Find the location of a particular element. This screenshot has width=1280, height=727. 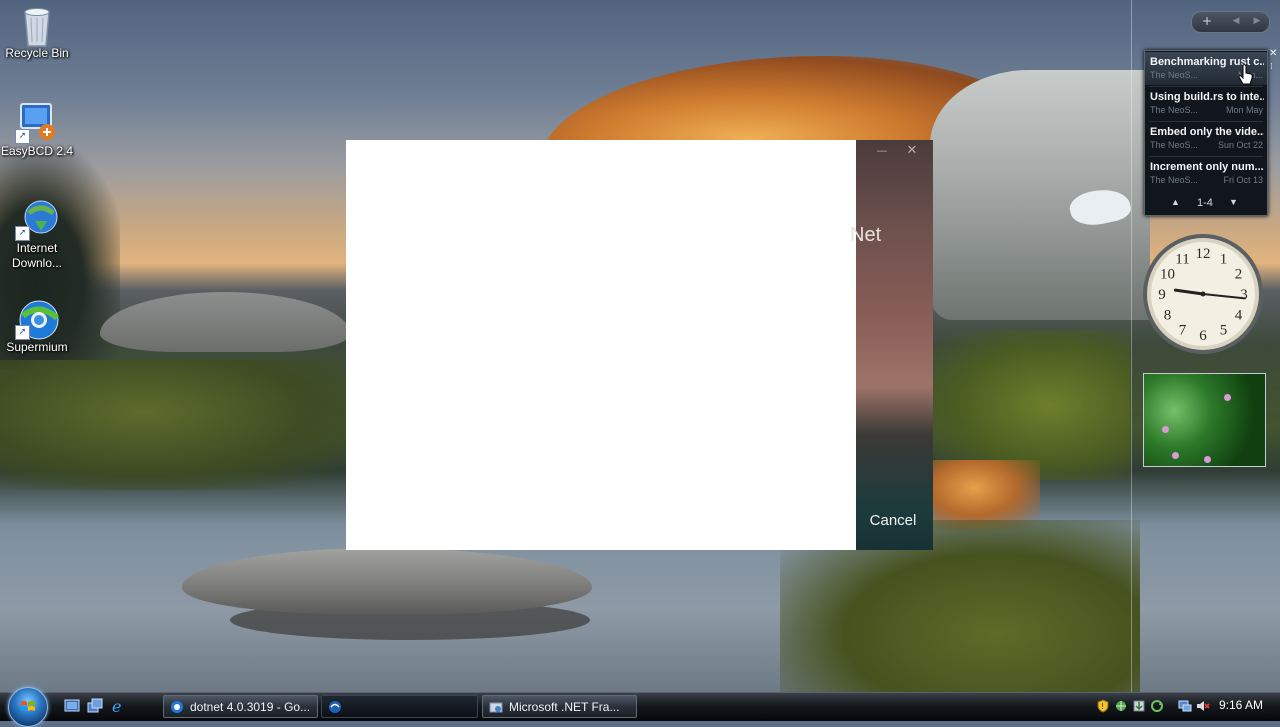

installer-banner: — ✕ Net Cancel is located at coordinates (891, 345).